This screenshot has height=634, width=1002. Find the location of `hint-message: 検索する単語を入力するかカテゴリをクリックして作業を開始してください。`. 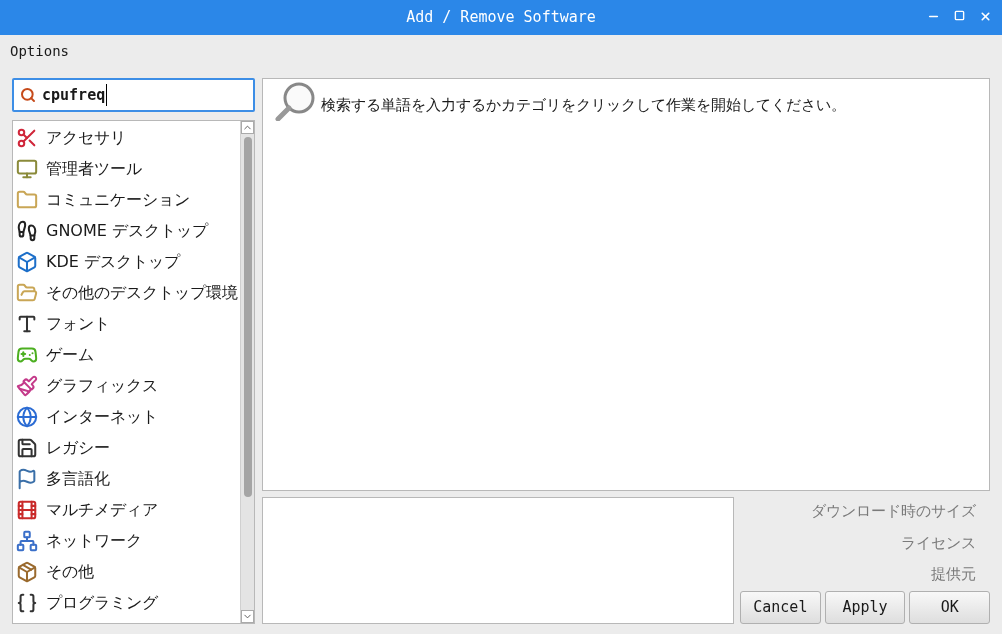

hint-message: 検索する単語を入力するかカテゴリをクリックして作業を開始してください。 is located at coordinates (583, 105).